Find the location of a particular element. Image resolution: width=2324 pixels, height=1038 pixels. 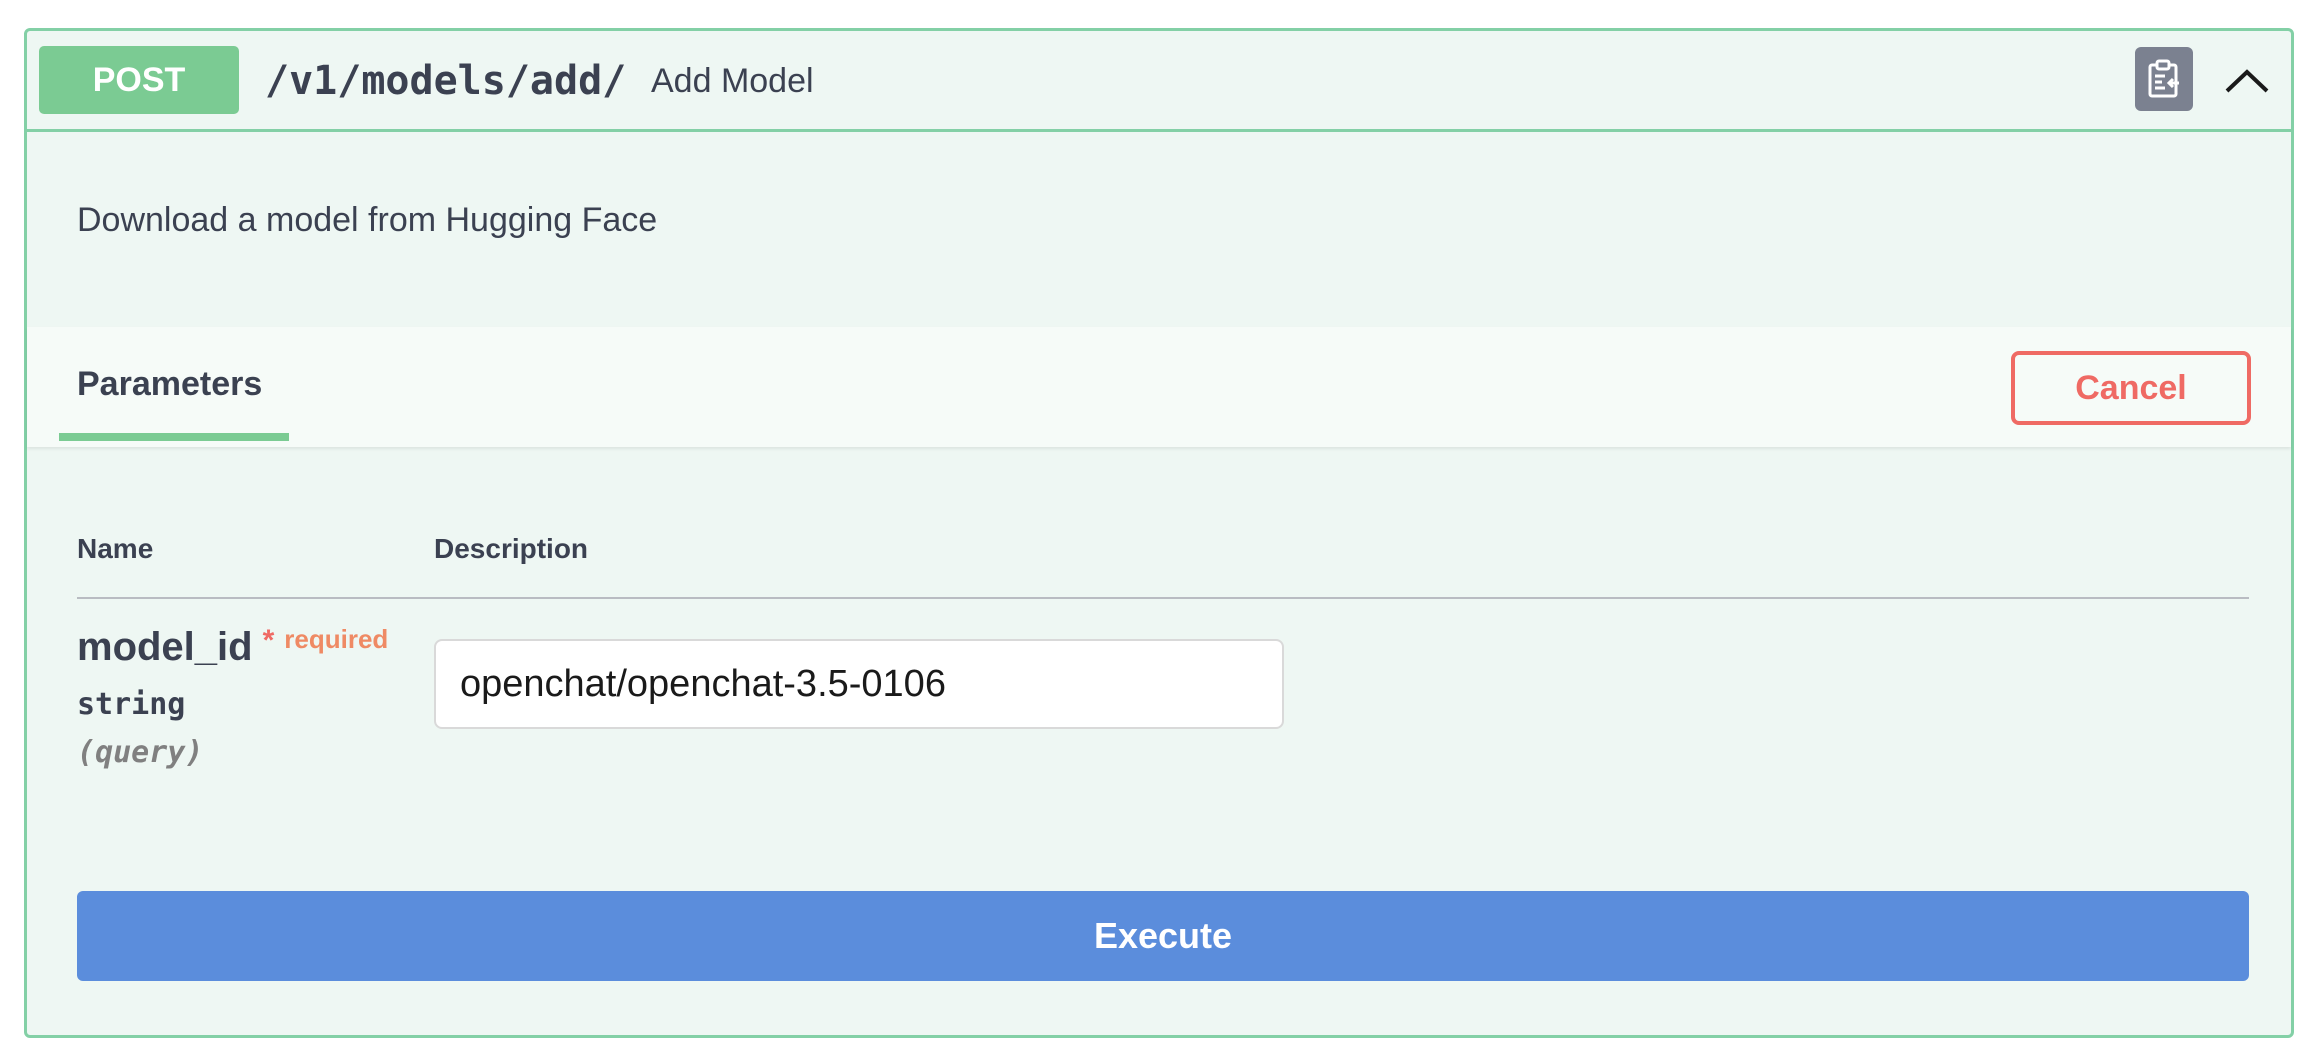

chevron-up-icon is located at coordinates (2247, 81).